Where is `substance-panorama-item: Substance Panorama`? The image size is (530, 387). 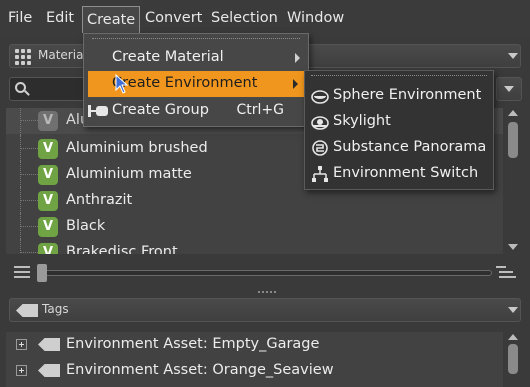
substance-panorama-item: Substance Panorama is located at coordinates (399, 148).